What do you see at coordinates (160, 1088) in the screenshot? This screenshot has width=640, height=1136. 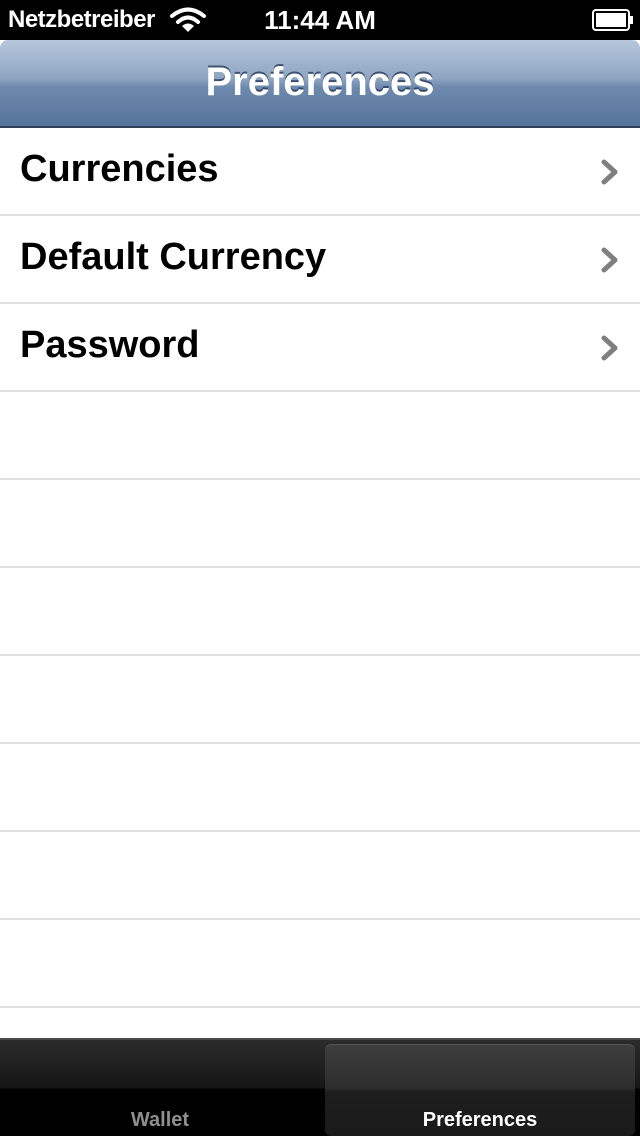 I see `tab-wallet: Wallet` at bounding box center [160, 1088].